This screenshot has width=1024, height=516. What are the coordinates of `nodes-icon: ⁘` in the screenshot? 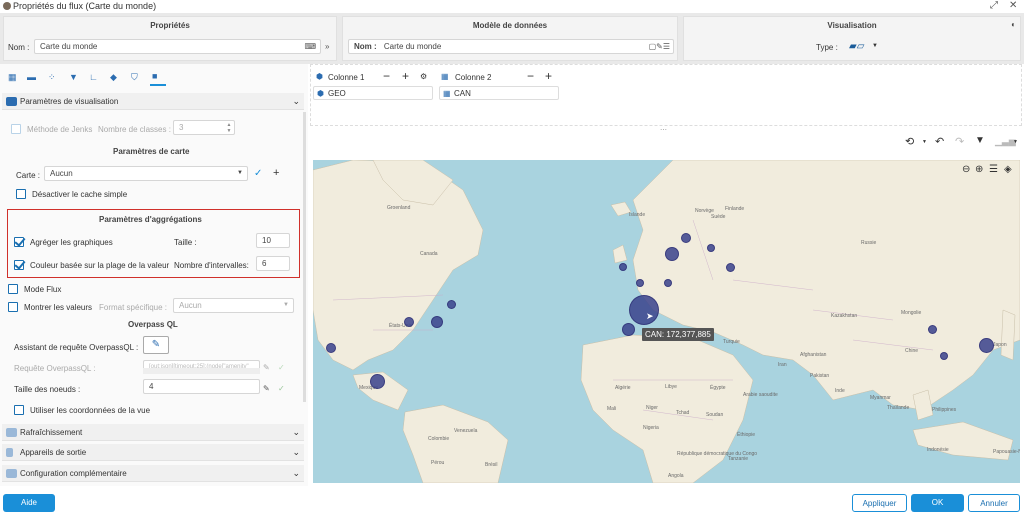 It's located at (52, 77).